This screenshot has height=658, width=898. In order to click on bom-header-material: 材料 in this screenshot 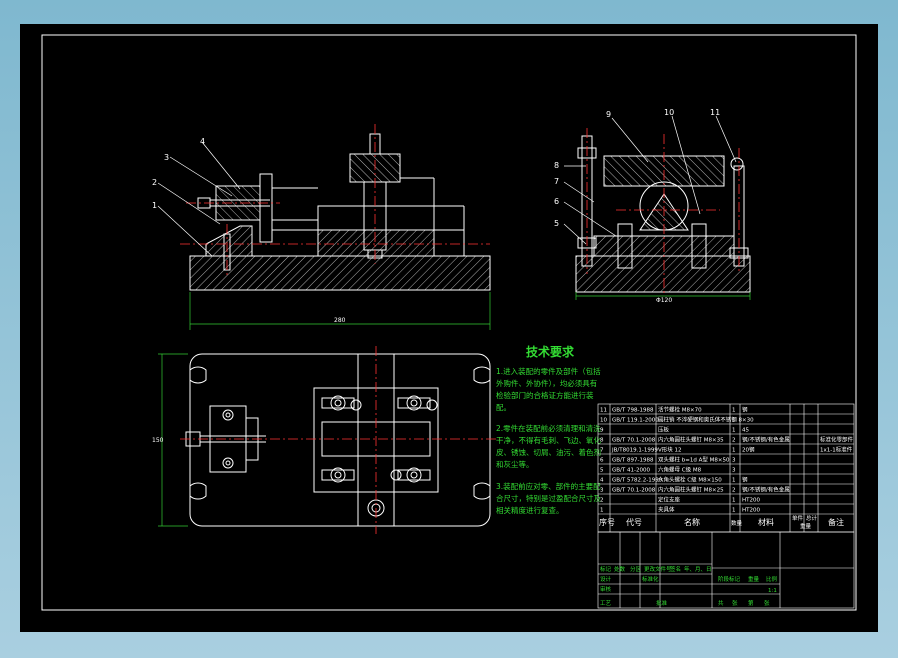, I will do `click(766, 522)`.